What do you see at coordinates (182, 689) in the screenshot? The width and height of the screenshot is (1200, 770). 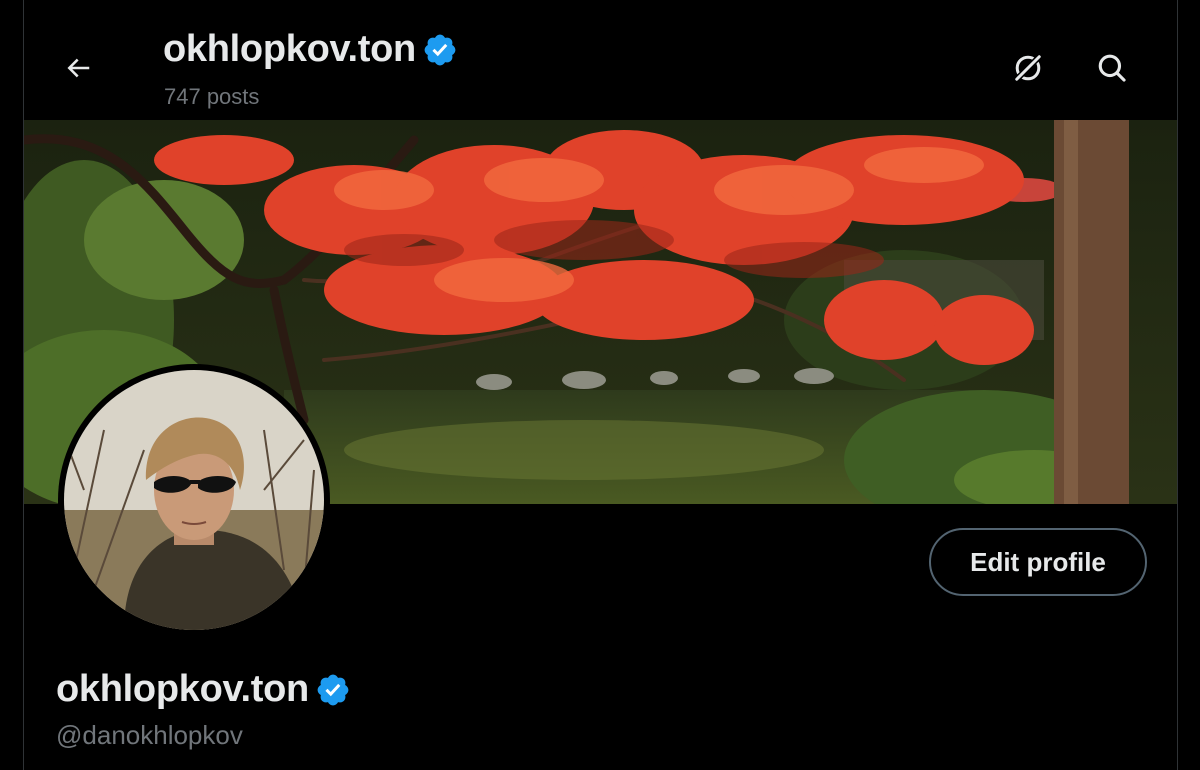 I see `display-name: okhlopkov.ton` at bounding box center [182, 689].